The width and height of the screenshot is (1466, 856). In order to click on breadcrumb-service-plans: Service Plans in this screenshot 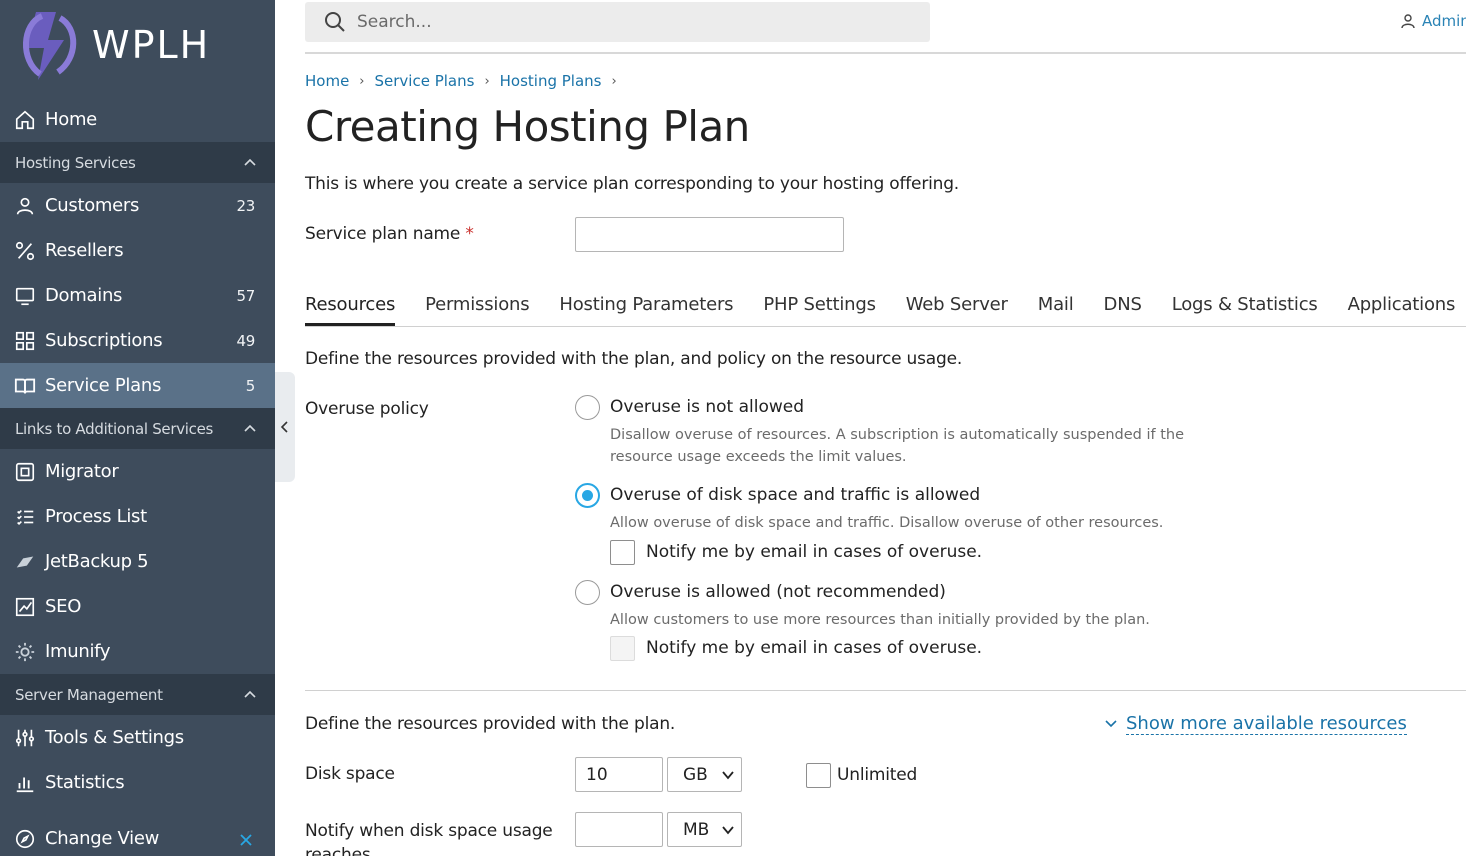, I will do `click(425, 81)`.